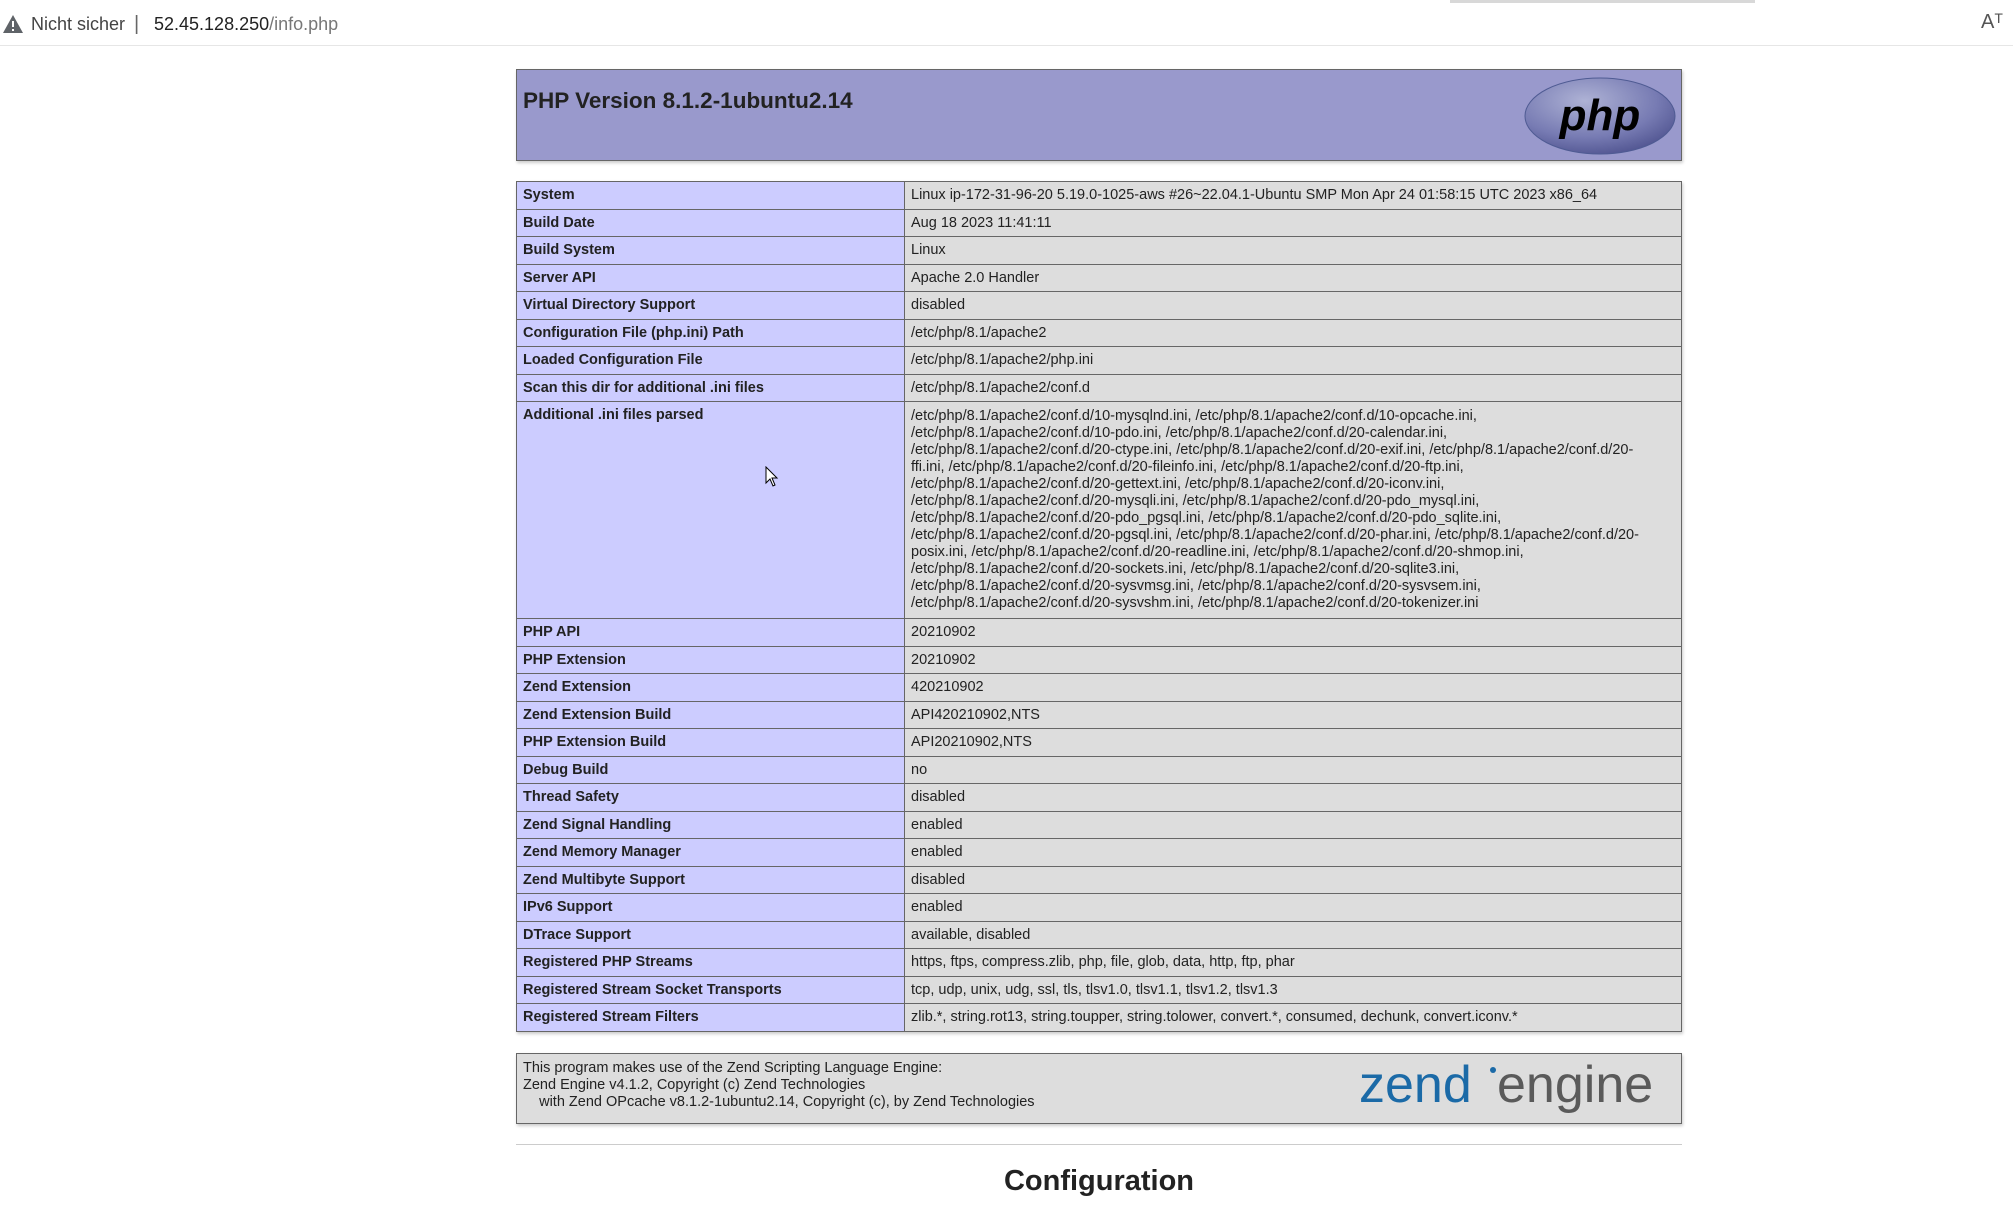  I want to click on zend-logo-word: zend, so click(1415, 1086).